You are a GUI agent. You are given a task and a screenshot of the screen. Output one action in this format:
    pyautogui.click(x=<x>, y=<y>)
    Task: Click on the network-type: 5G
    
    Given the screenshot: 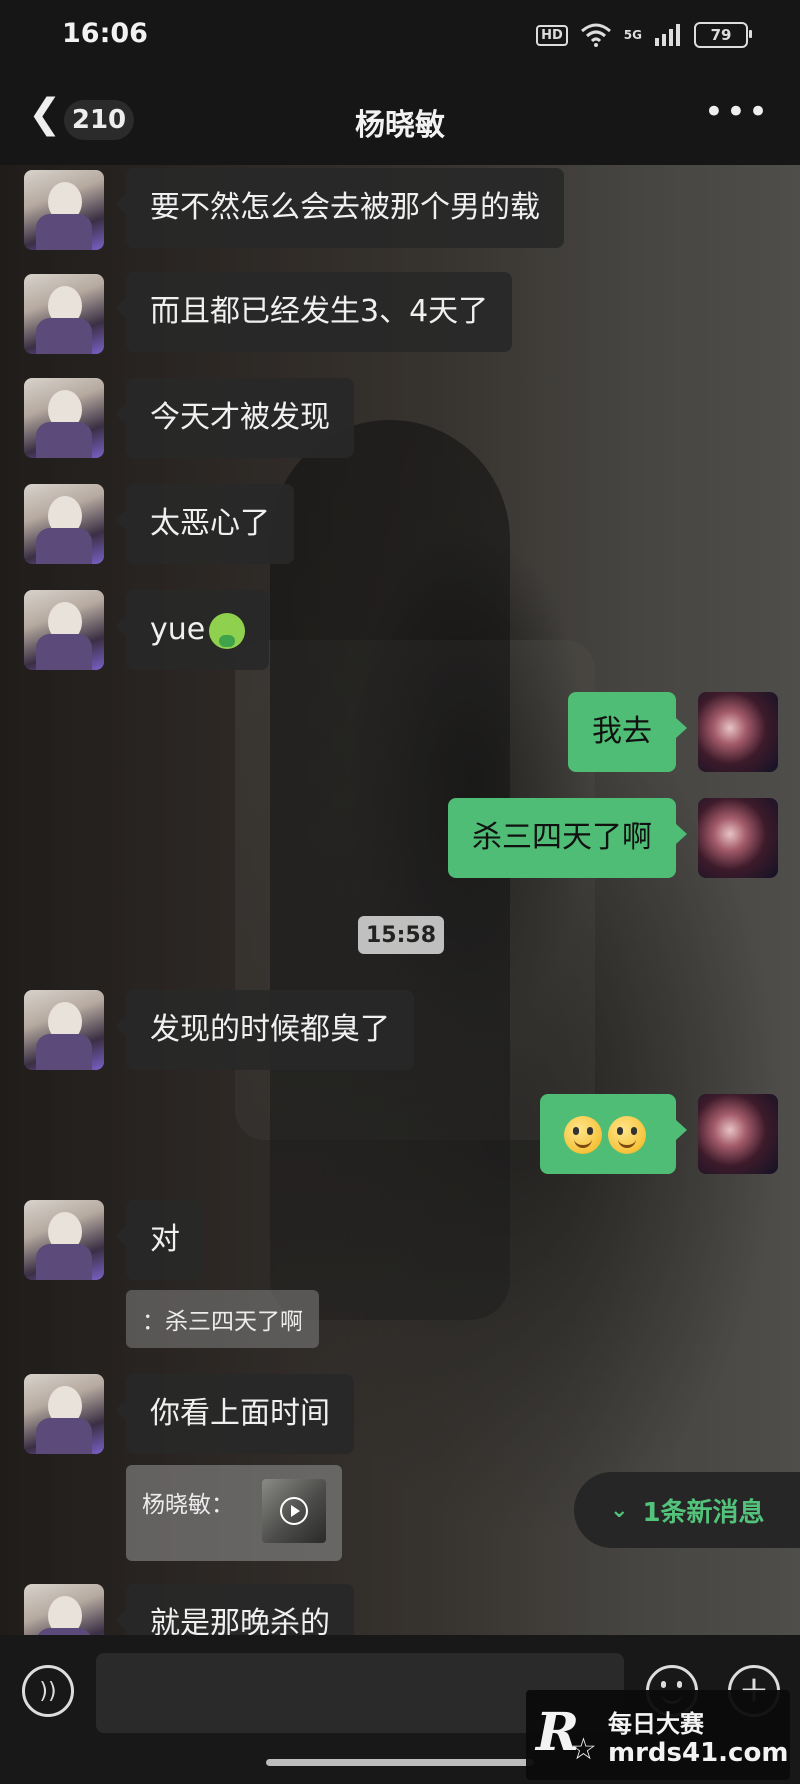 What is the action you would take?
    pyautogui.click(x=632, y=35)
    